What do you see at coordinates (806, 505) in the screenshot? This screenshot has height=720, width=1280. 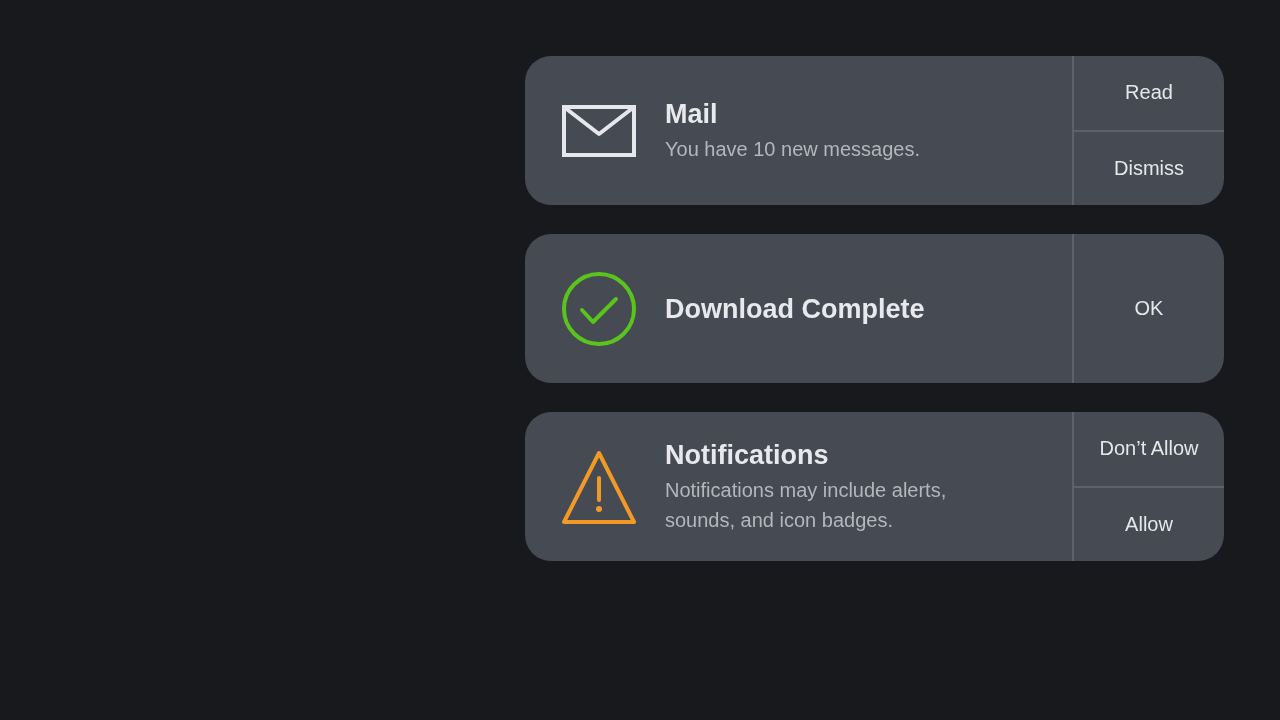 I see `notification-message: Notifications may include alerts, sounds, and icon badges.` at bounding box center [806, 505].